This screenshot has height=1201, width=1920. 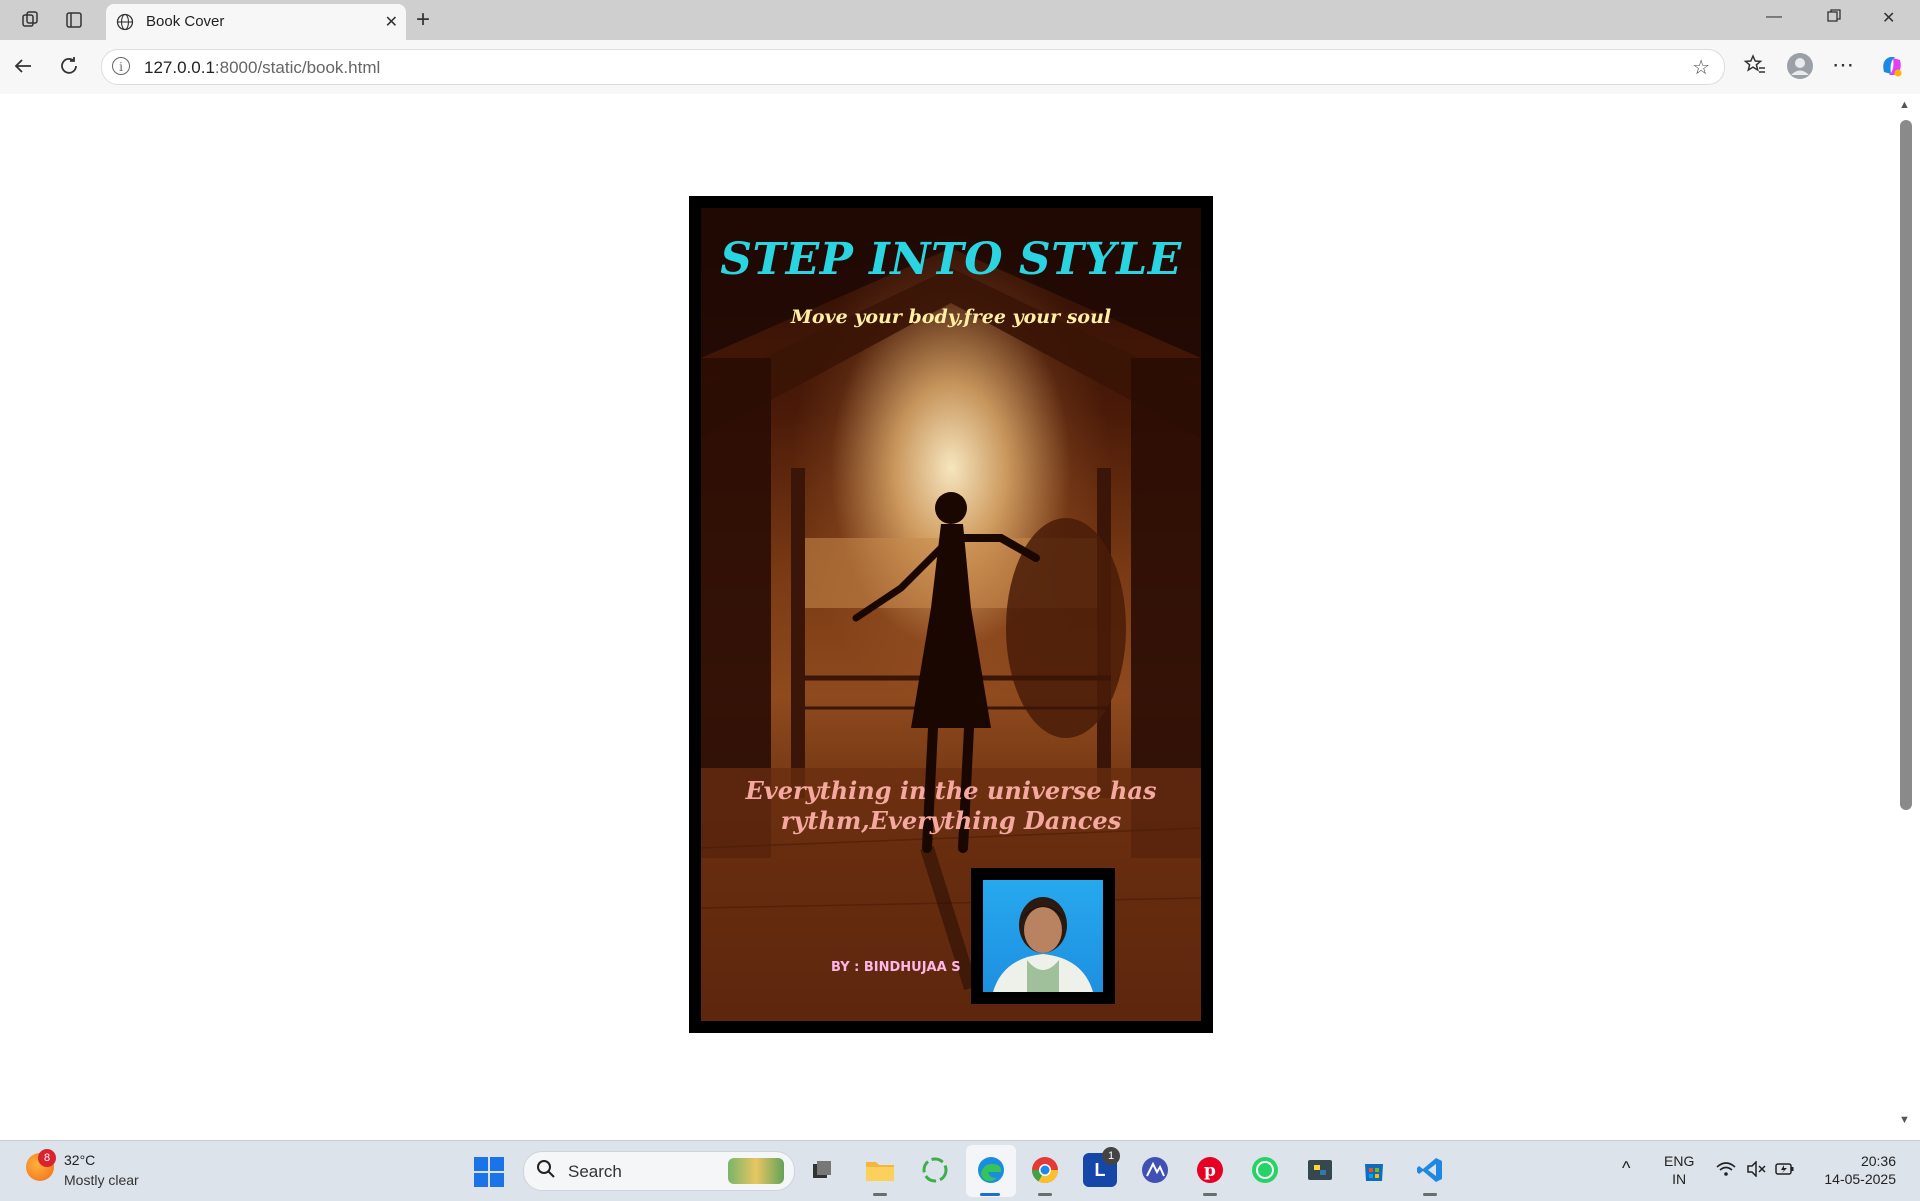 I want to click on taskbar-search: Search, so click(x=659, y=1171).